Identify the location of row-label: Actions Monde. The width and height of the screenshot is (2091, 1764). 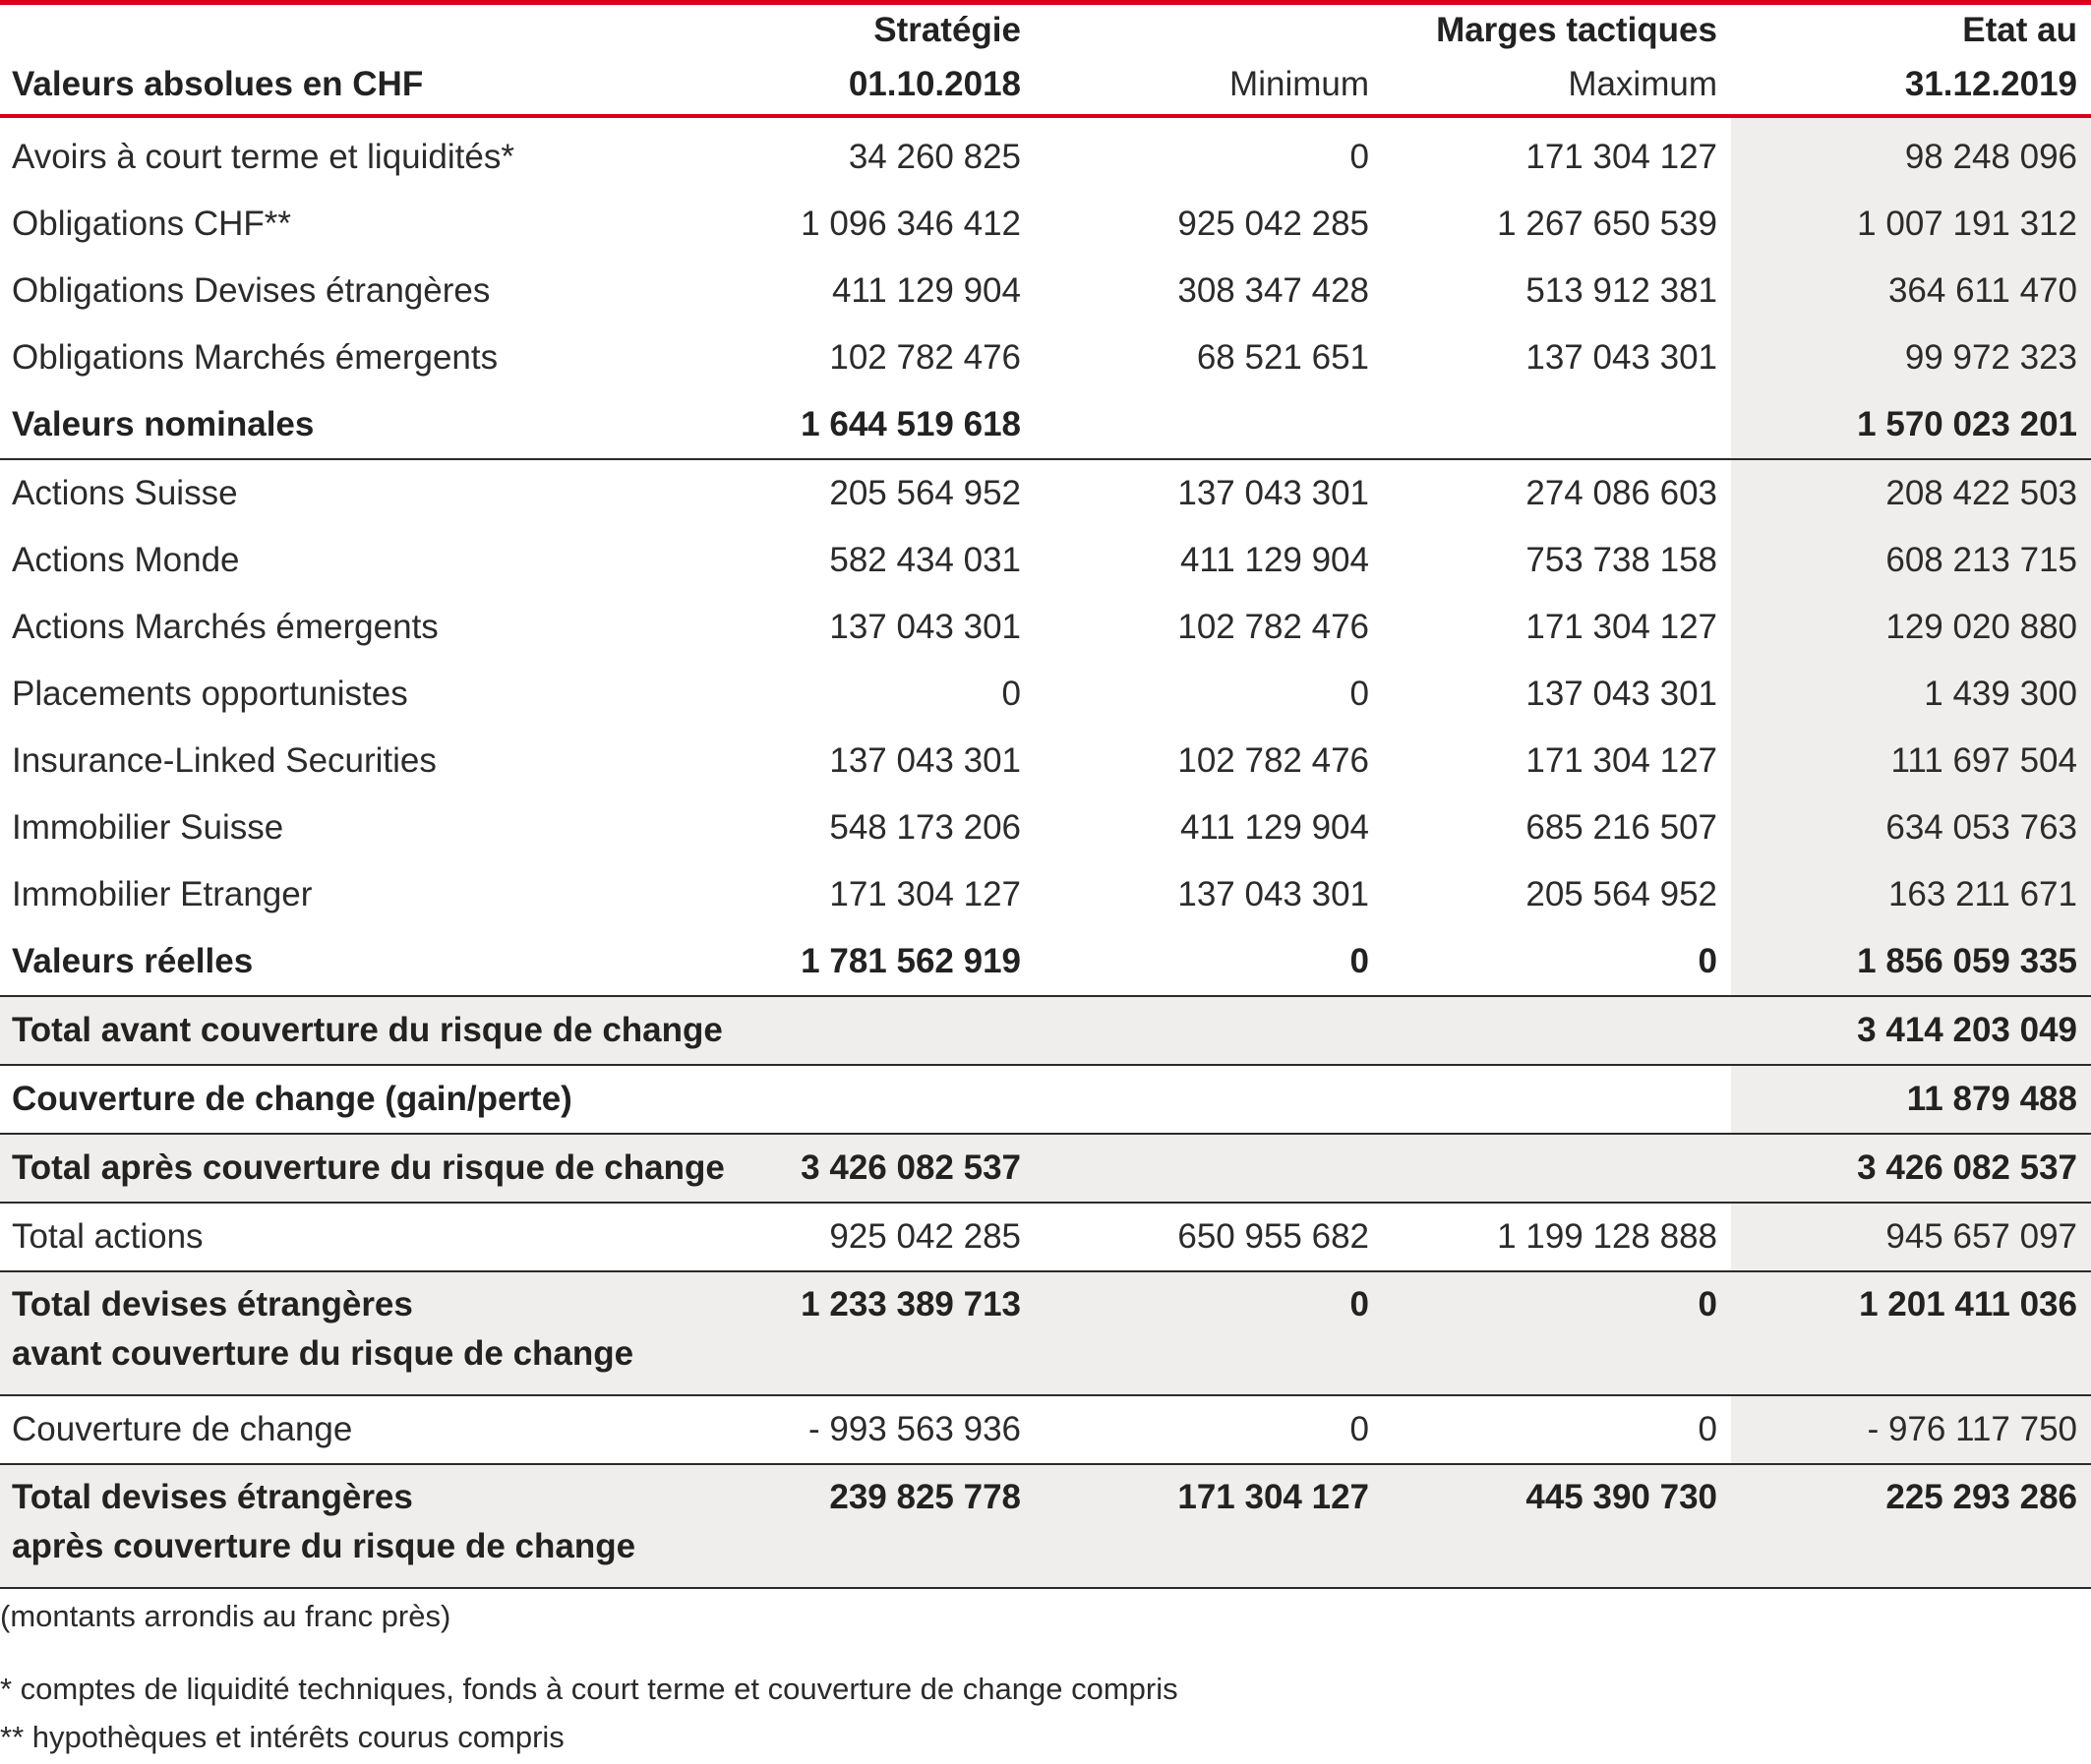
(126, 560).